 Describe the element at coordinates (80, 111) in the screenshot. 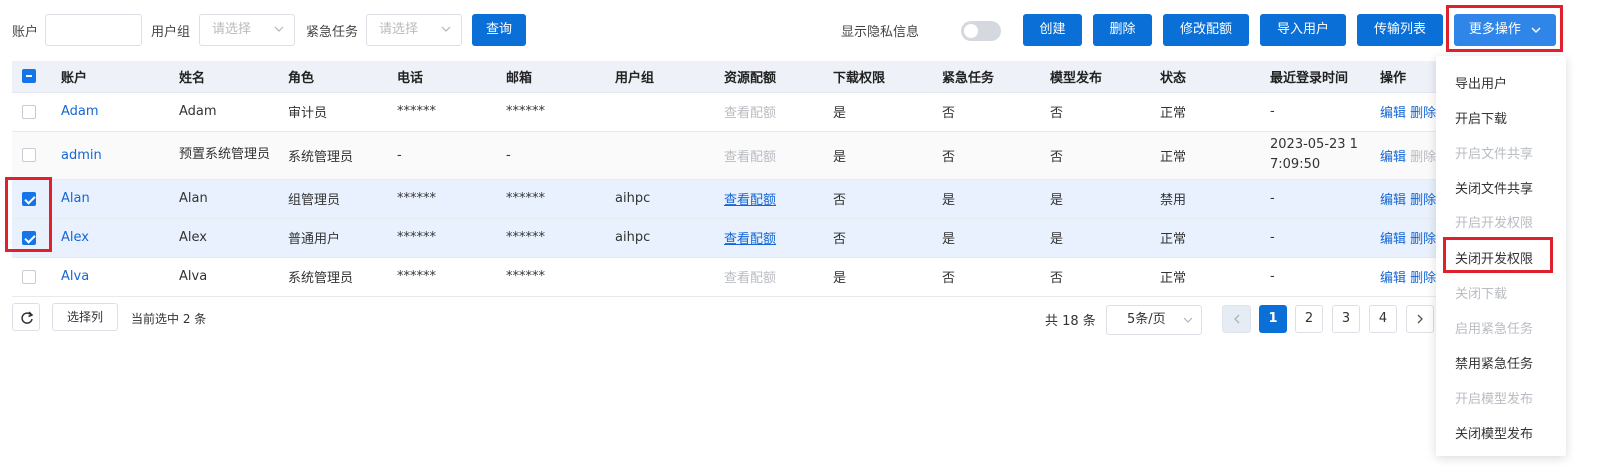

I see `account-link: Adam` at that location.